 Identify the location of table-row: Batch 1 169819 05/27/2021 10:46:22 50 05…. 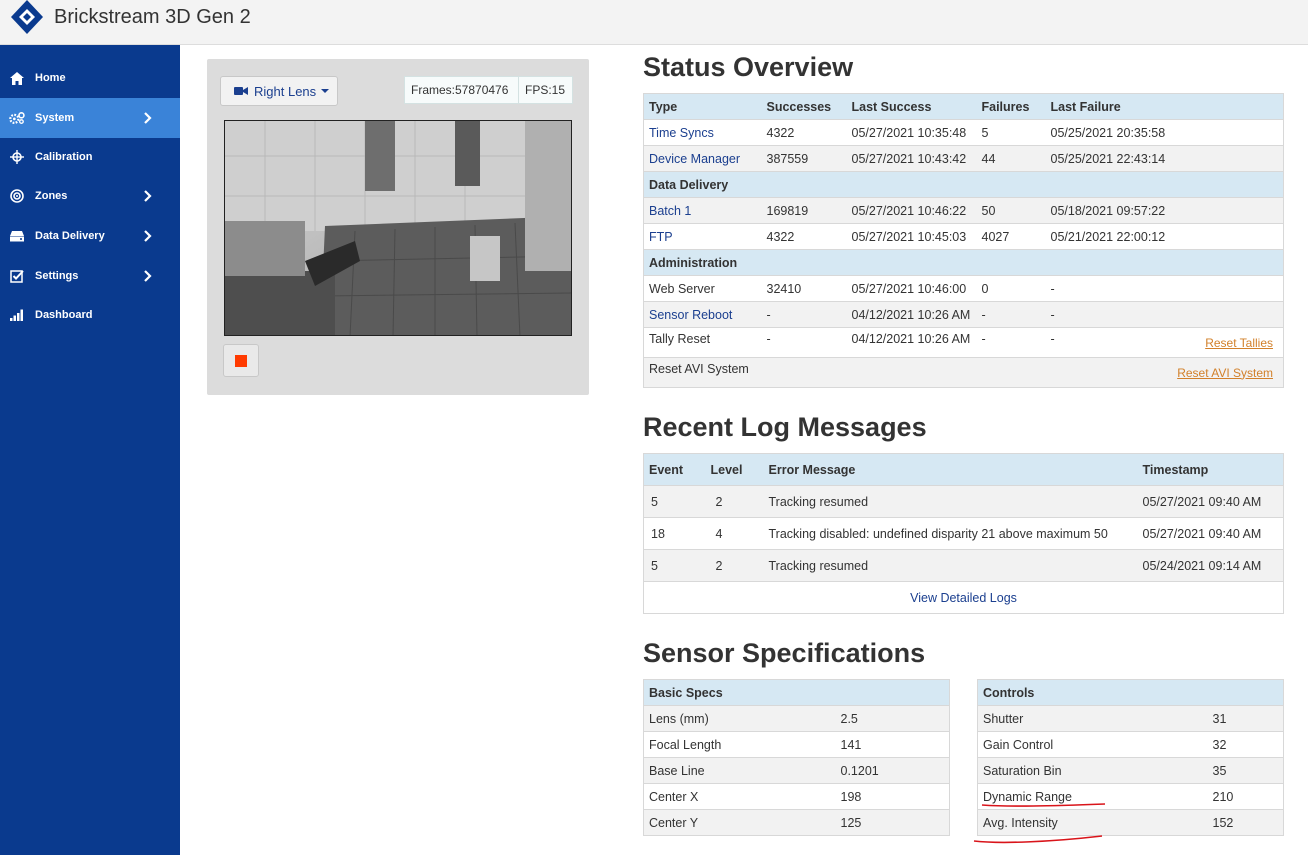
(963, 210).